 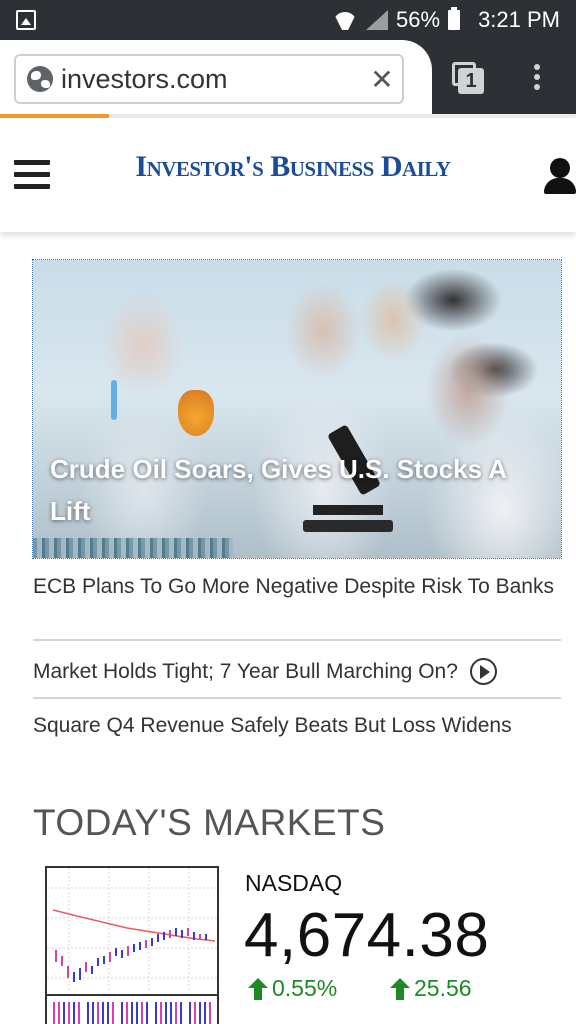 I want to click on wifi-icon, so click(x=345, y=20).